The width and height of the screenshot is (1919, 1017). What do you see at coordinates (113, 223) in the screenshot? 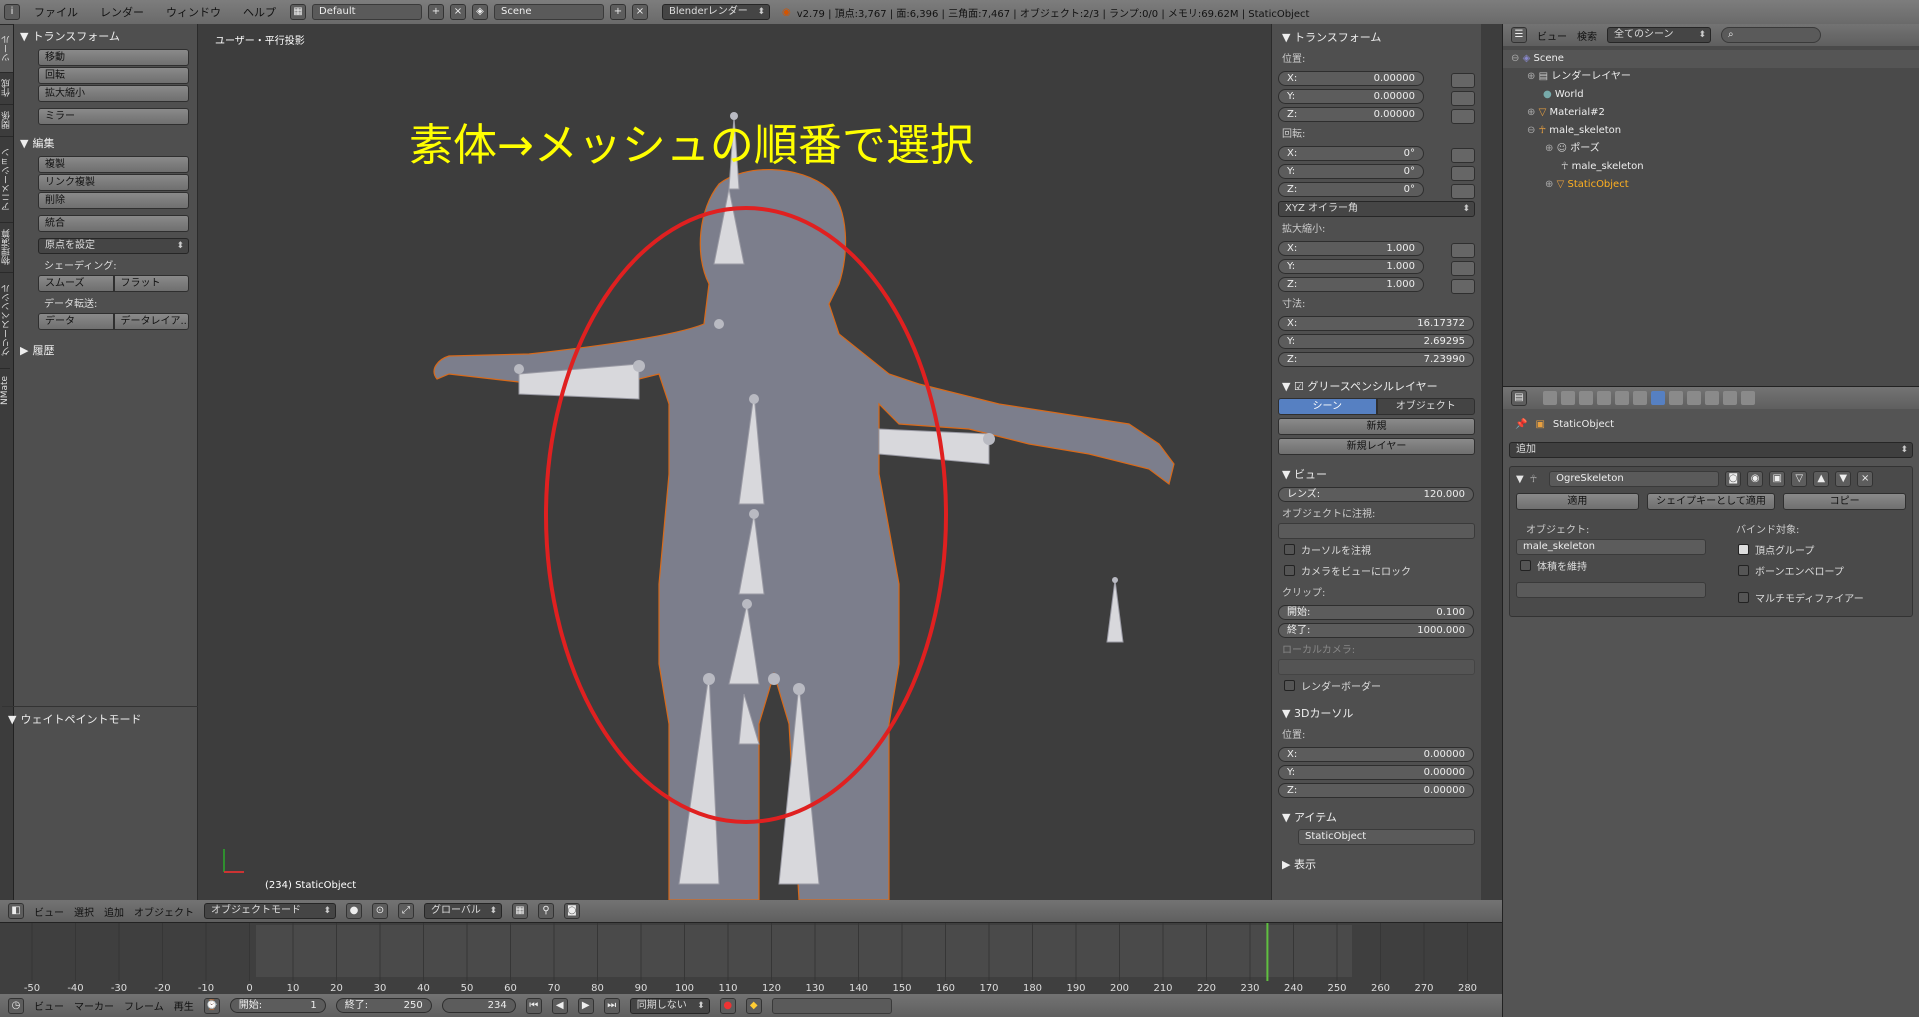
I see `join-button: 統合` at bounding box center [113, 223].